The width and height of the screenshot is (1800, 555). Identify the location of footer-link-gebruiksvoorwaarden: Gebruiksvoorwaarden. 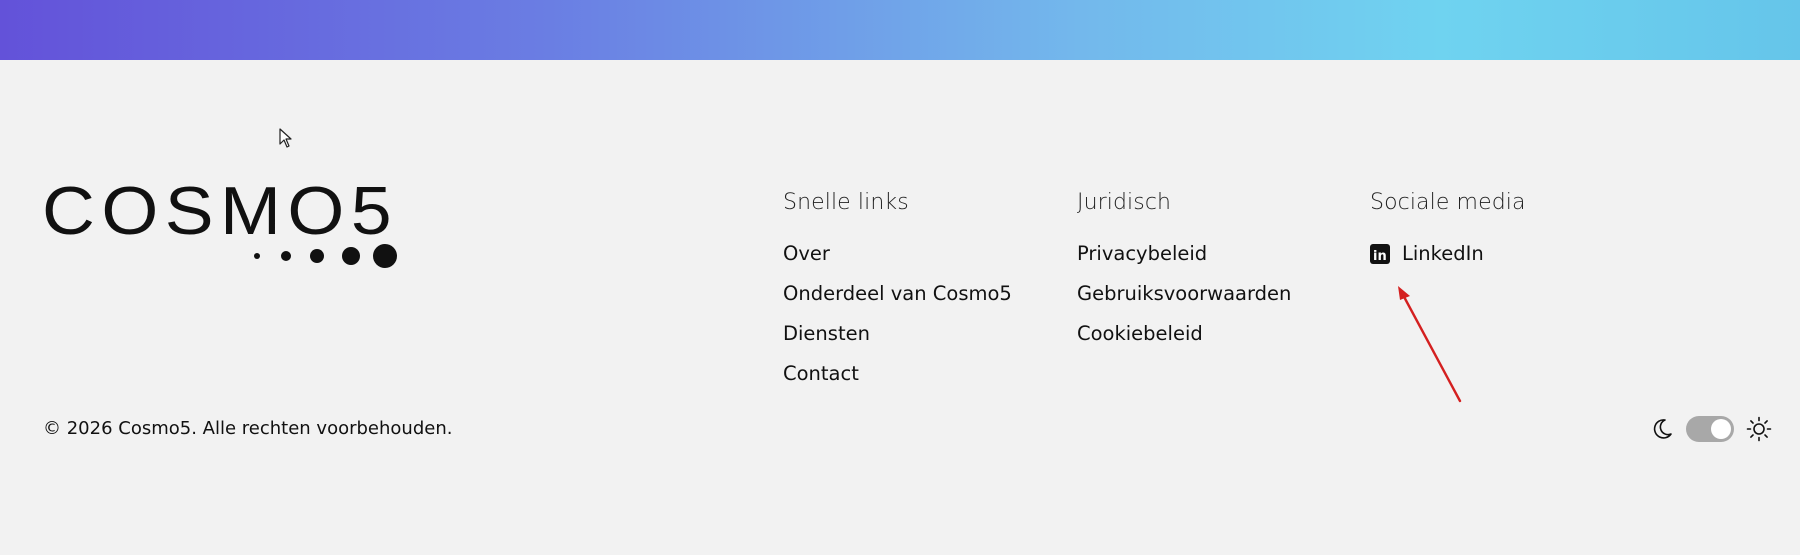
(1184, 302).